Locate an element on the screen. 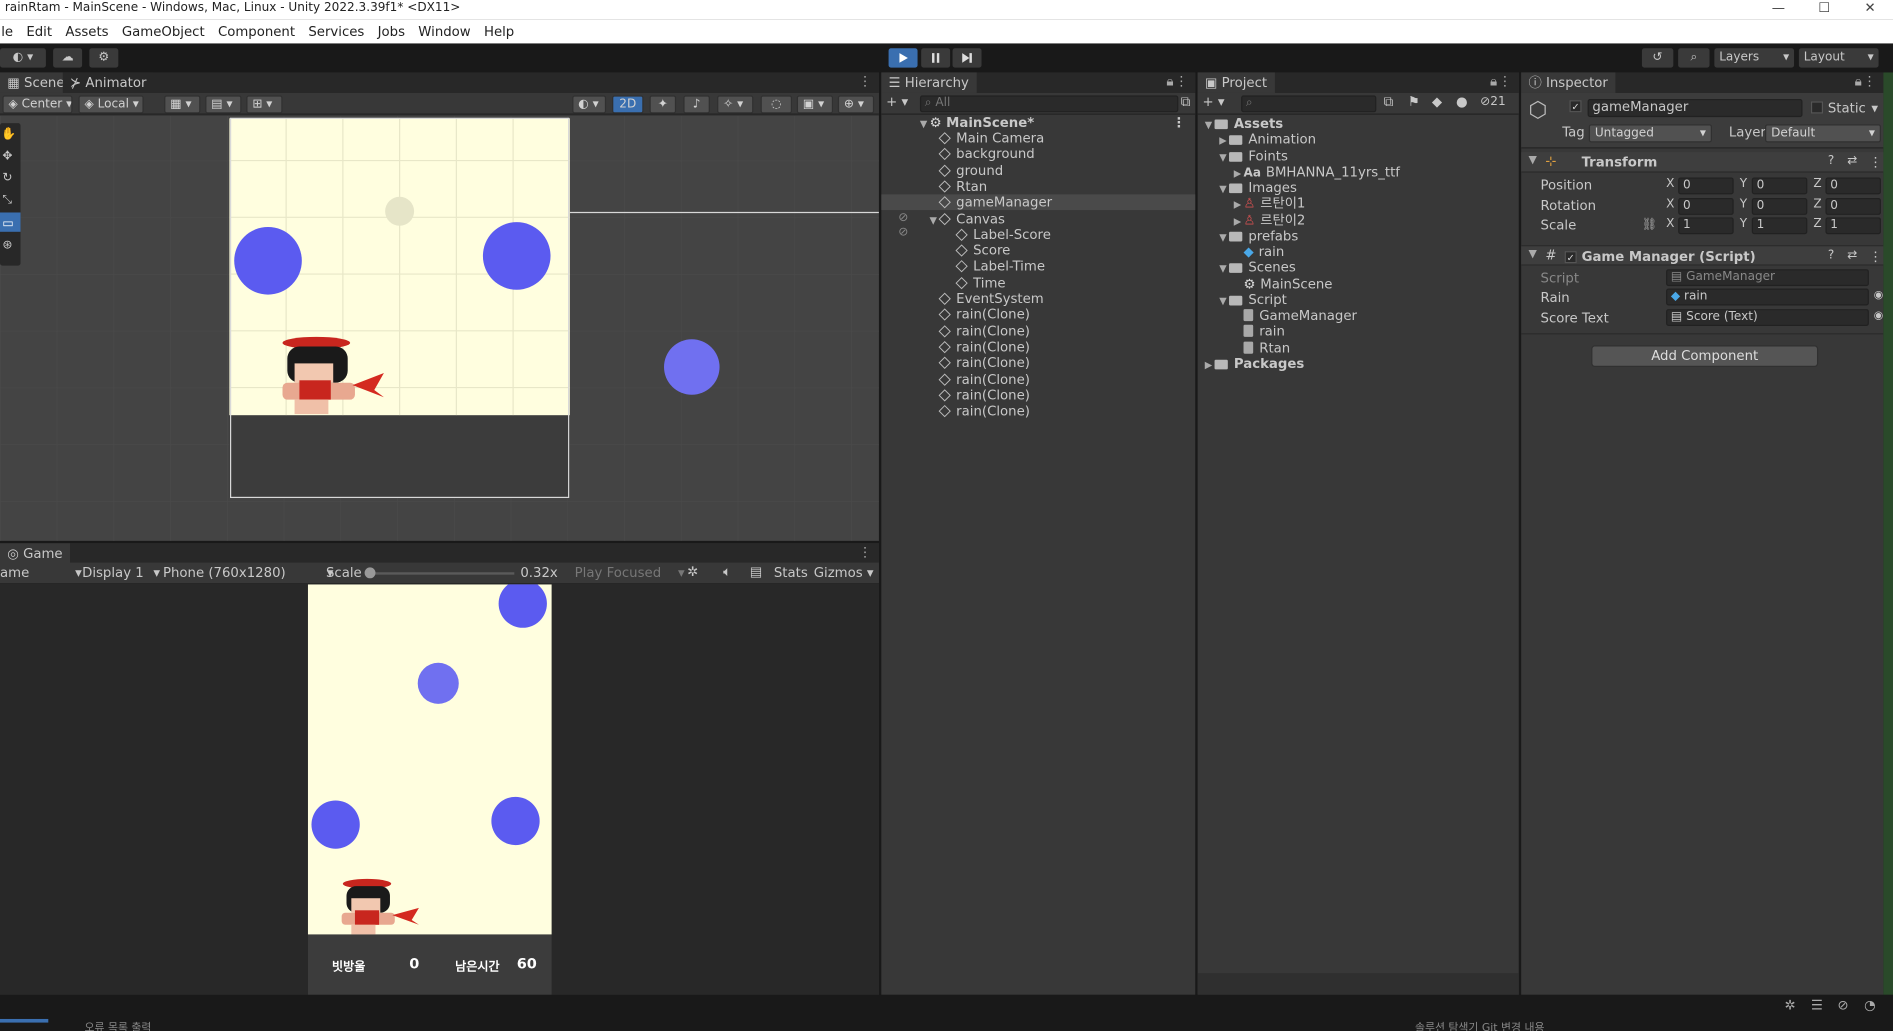  menu-window: Window is located at coordinates (444, 32).